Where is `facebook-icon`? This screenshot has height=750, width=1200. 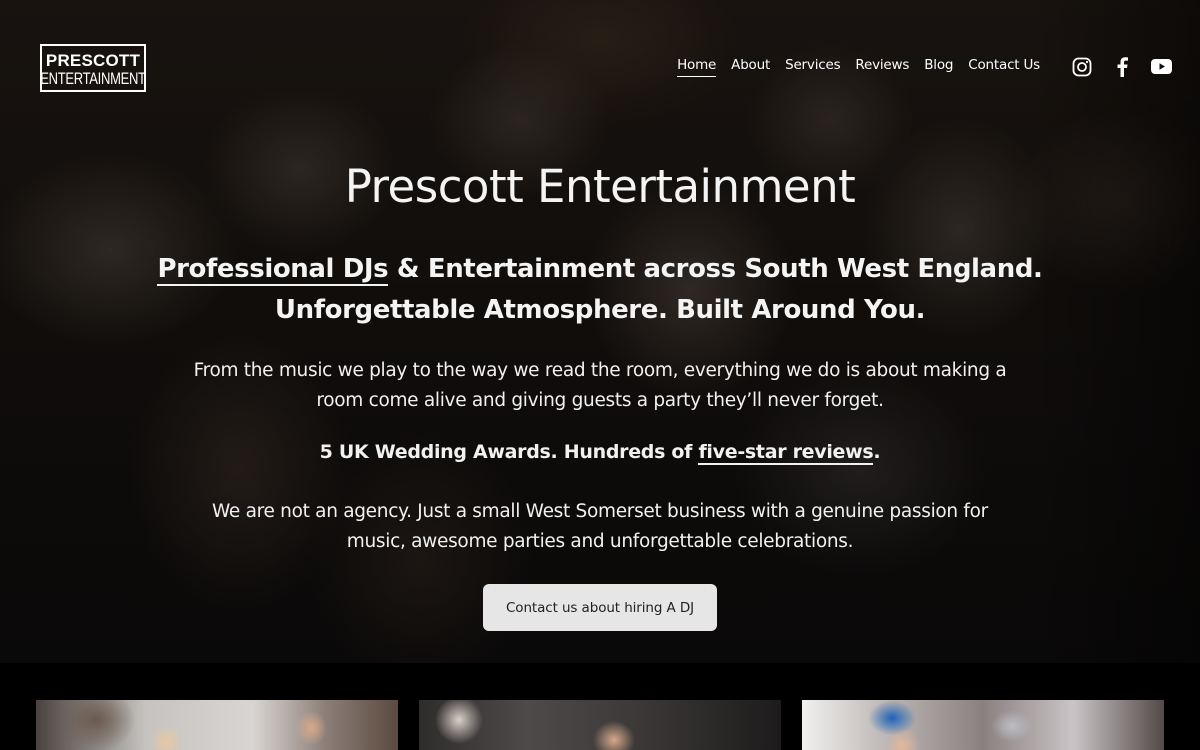 facebook-icon is located at coordinates (1121, 66).